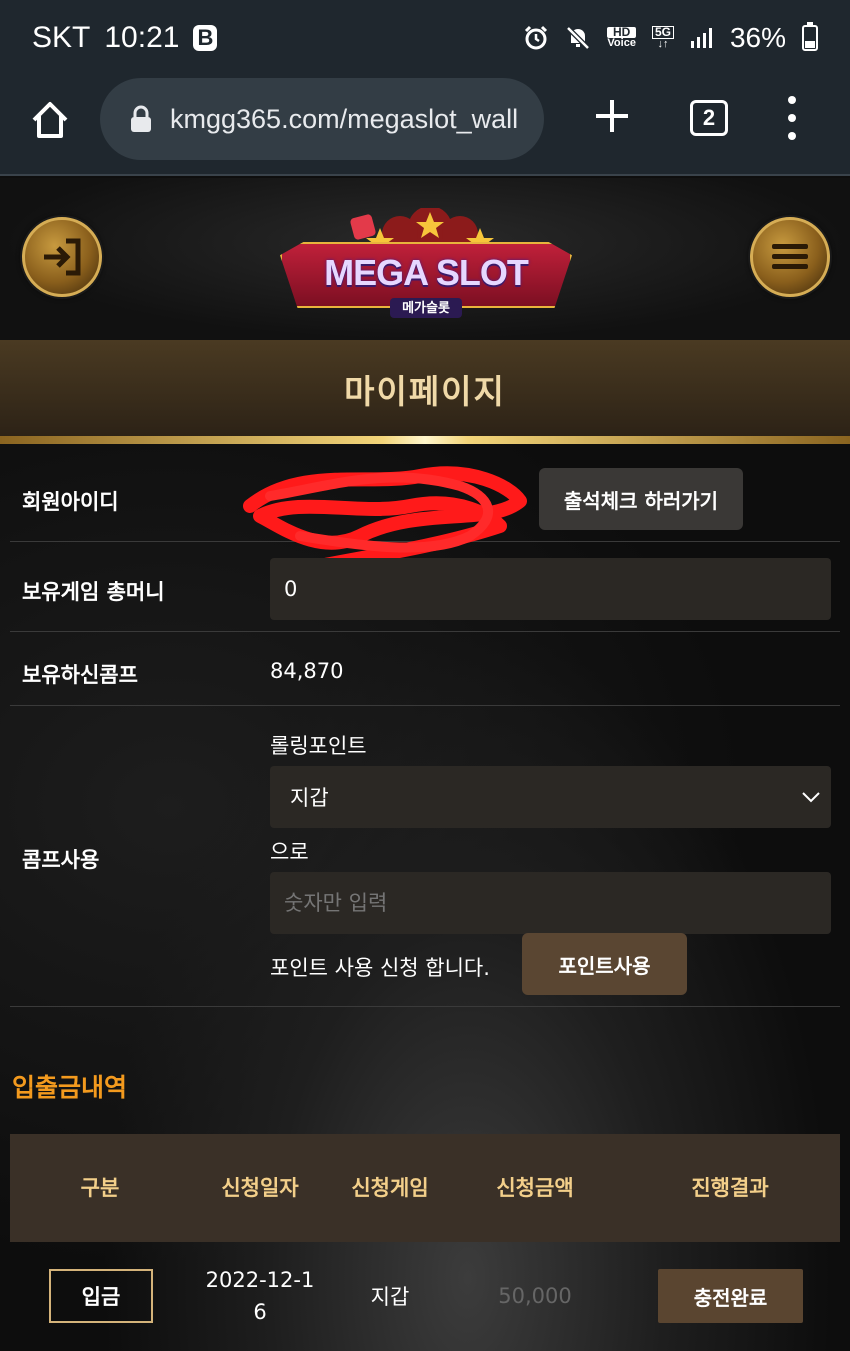  I want to click on history-title: 입출금내역, so click(70, 1087).